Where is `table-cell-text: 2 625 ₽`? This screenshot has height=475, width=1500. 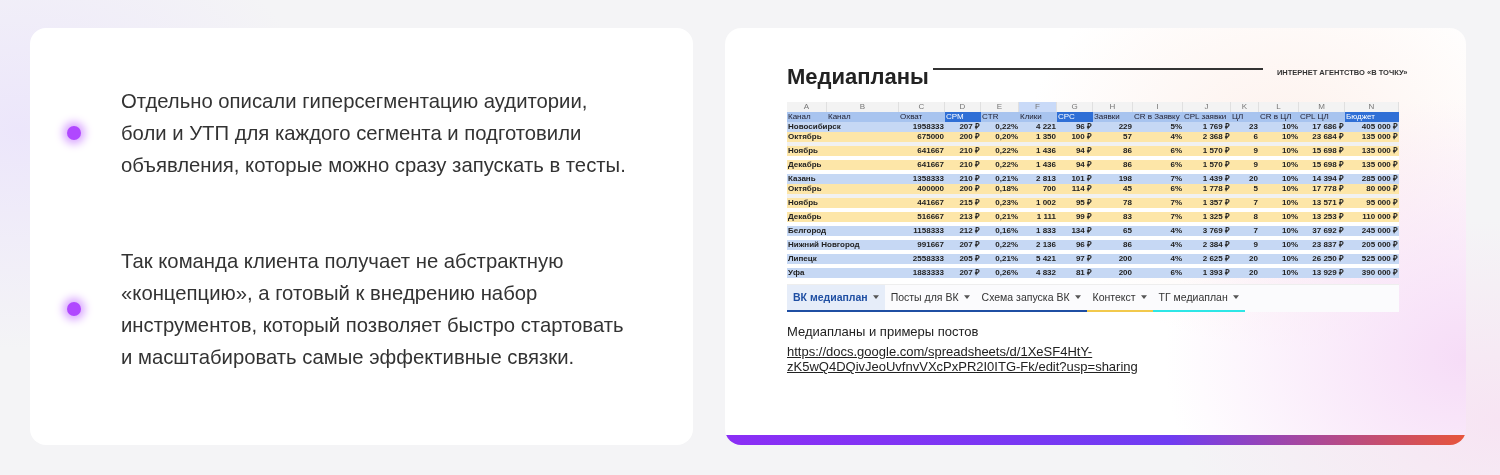
table-cell-text: 2 625 ₽ is located at coordinates (1216, 259).